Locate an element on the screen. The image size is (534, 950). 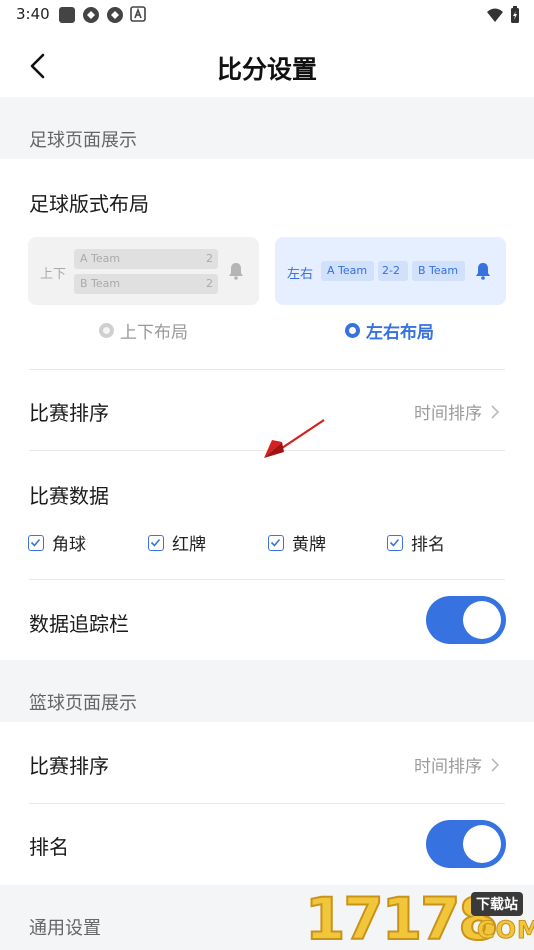
radio-unchecked-icon is located at coordinates (106, 330).